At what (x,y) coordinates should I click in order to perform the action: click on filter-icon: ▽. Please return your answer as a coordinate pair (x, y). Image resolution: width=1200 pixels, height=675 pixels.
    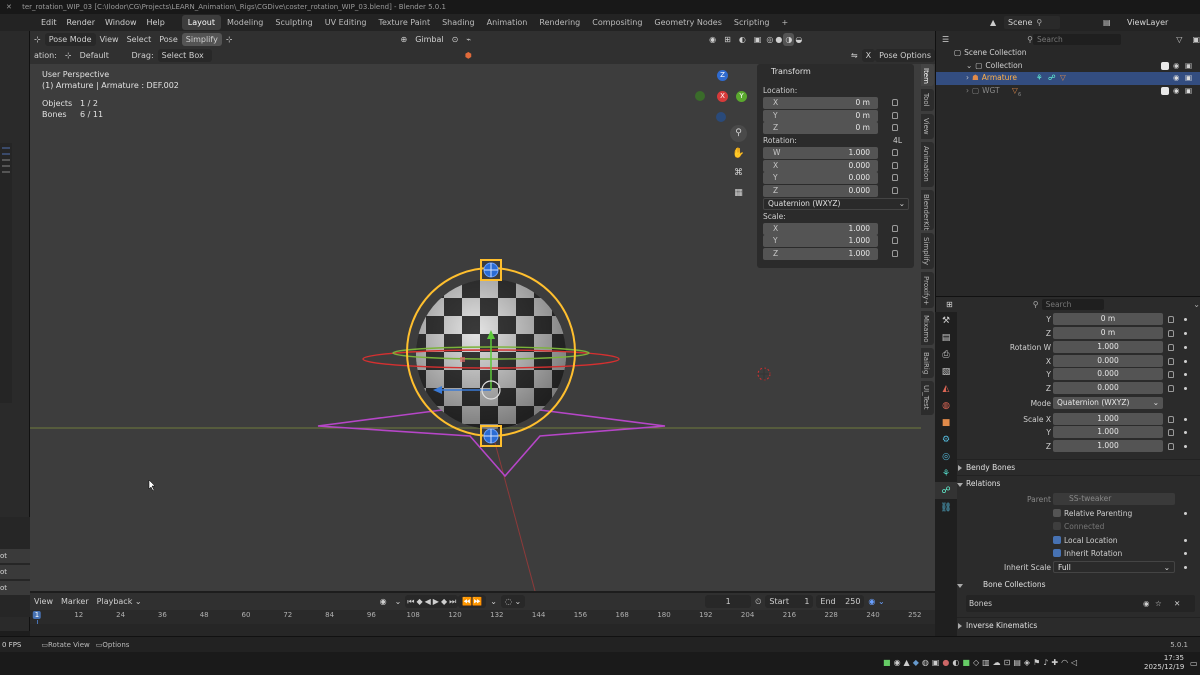
    Looking at the image, I should click on (1179, 39).